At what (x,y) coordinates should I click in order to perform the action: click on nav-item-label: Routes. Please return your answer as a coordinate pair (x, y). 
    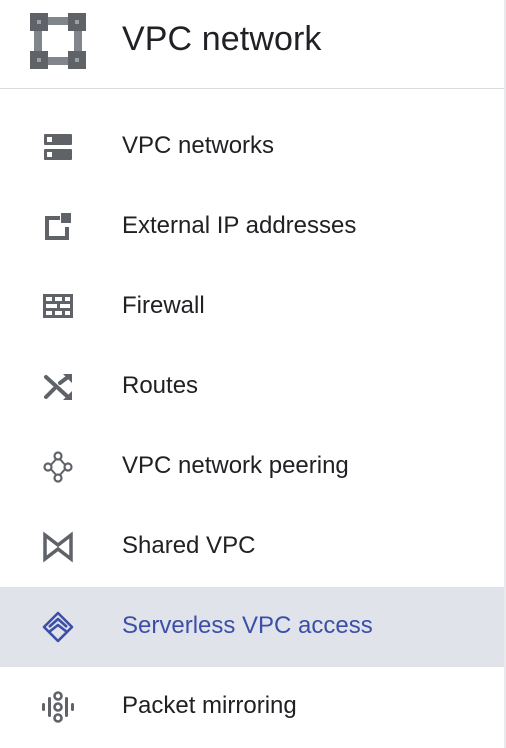
    Looking at the image, I should click on (160, 385).